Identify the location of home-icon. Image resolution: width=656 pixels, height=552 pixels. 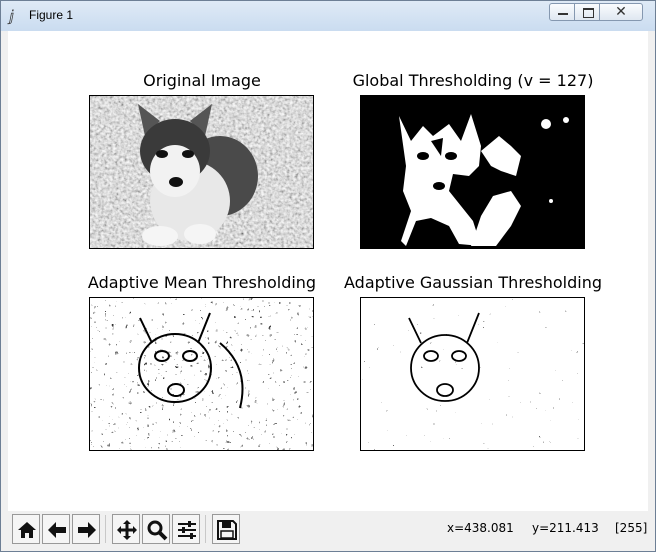
(27, 530).